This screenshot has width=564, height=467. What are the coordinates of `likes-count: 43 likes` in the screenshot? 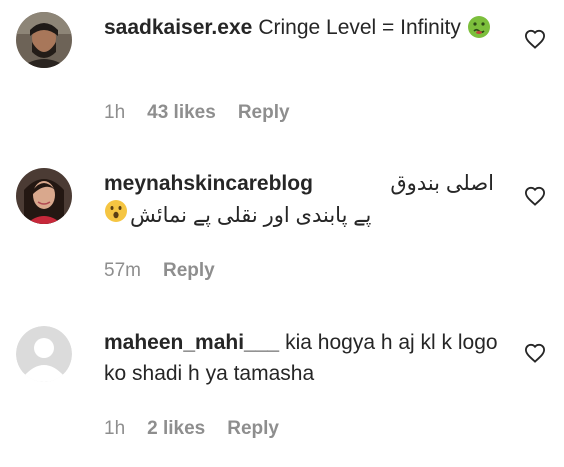 It's located at (181, 112).